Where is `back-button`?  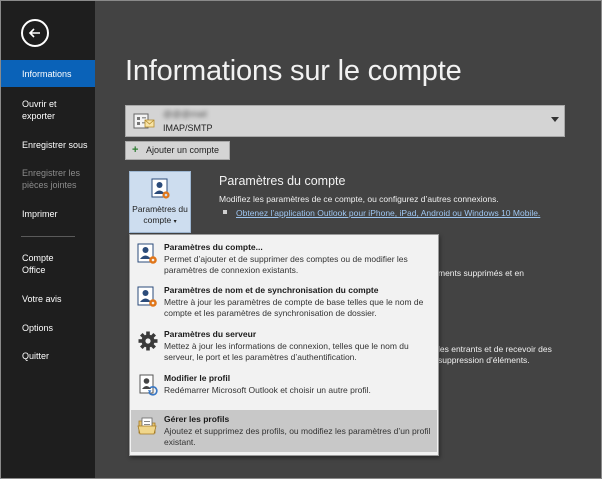
back-button is located at coordinates (35, 33).